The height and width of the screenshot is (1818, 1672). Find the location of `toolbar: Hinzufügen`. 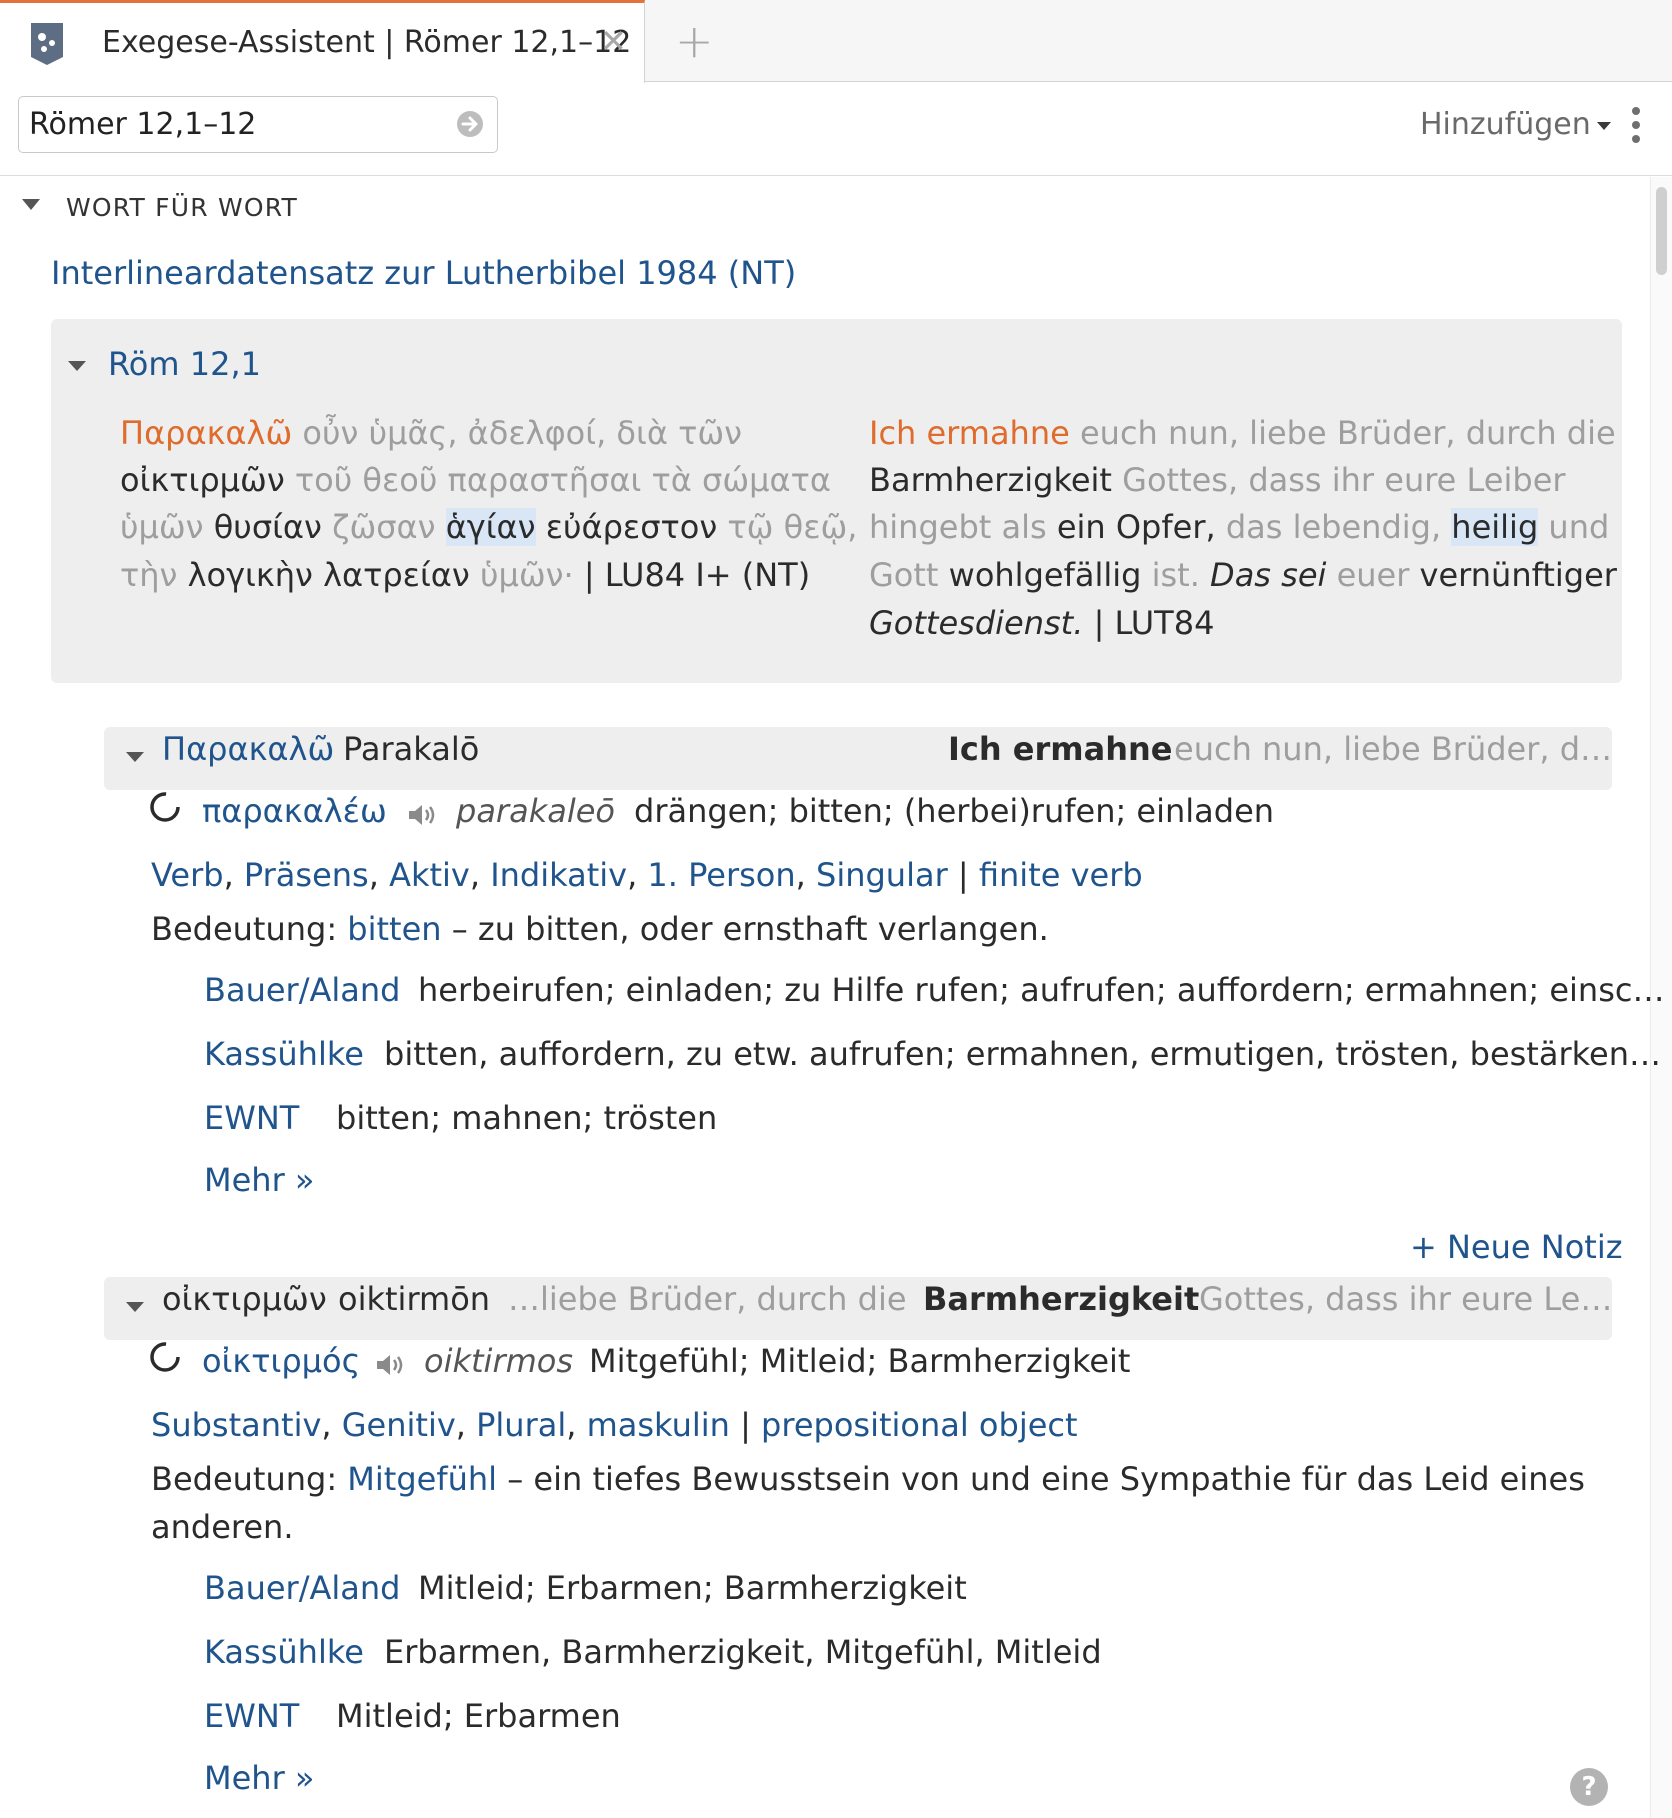

toolbar: Hinzufügen is located at coordinates (836, 129).